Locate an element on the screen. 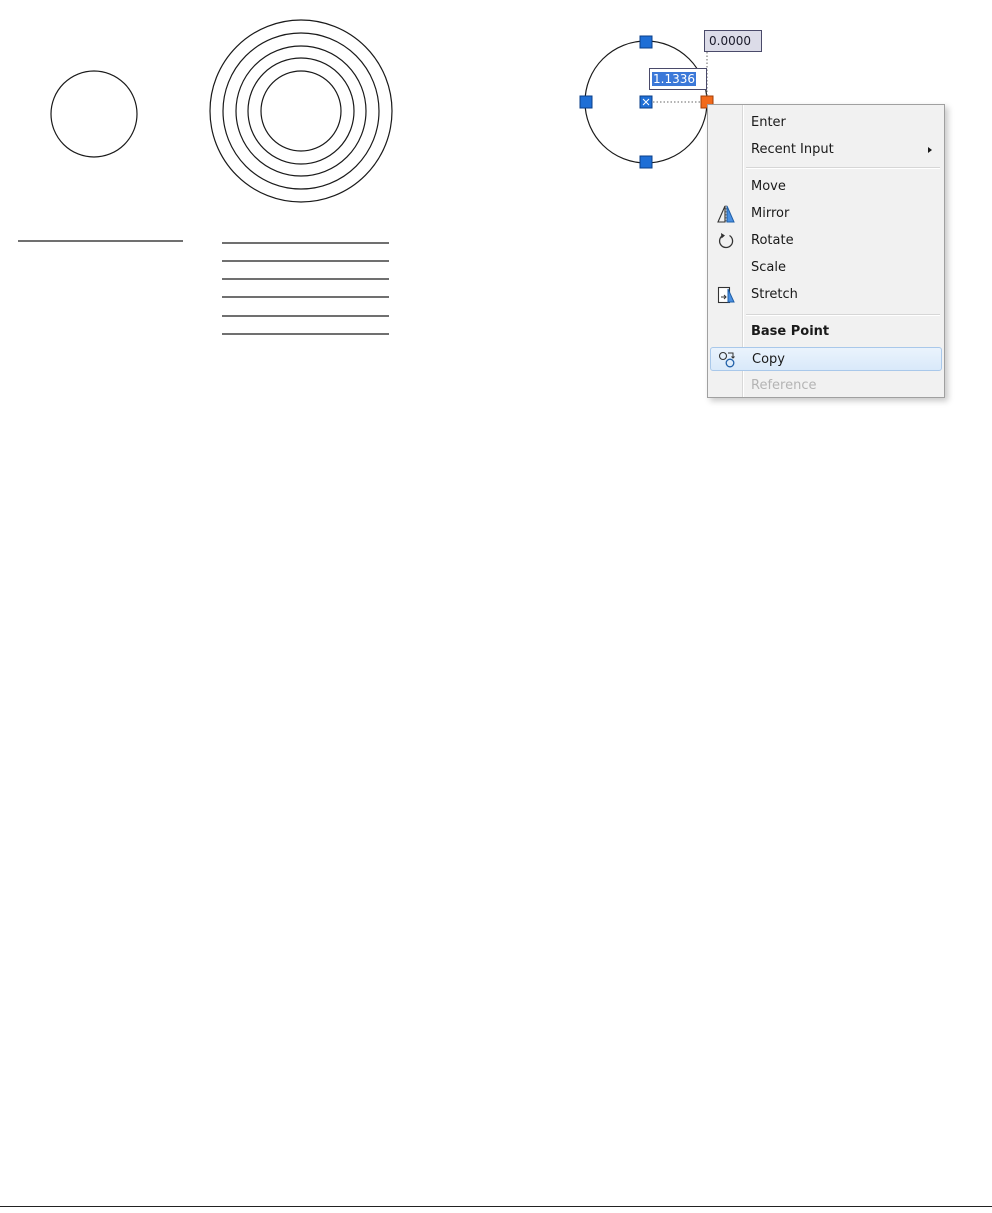 Image resolution: width=992 pixels, height=1213 pixels. menu-item-mirror: Mirror is located at coordinates (826, 214).